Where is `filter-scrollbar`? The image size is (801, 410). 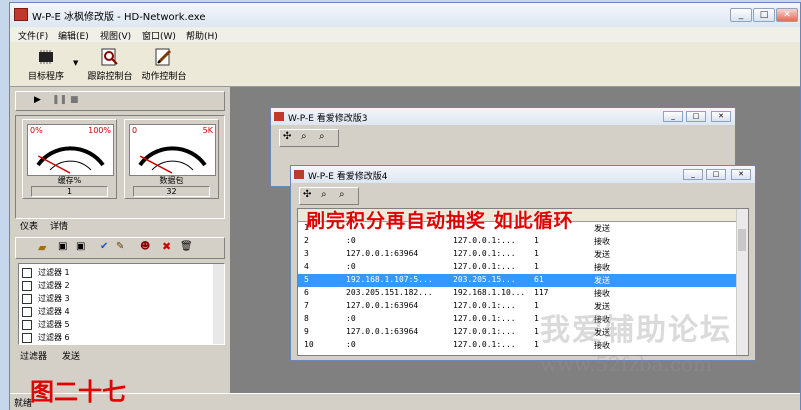 filter-scrollbar is located at coordinates (218, 304).